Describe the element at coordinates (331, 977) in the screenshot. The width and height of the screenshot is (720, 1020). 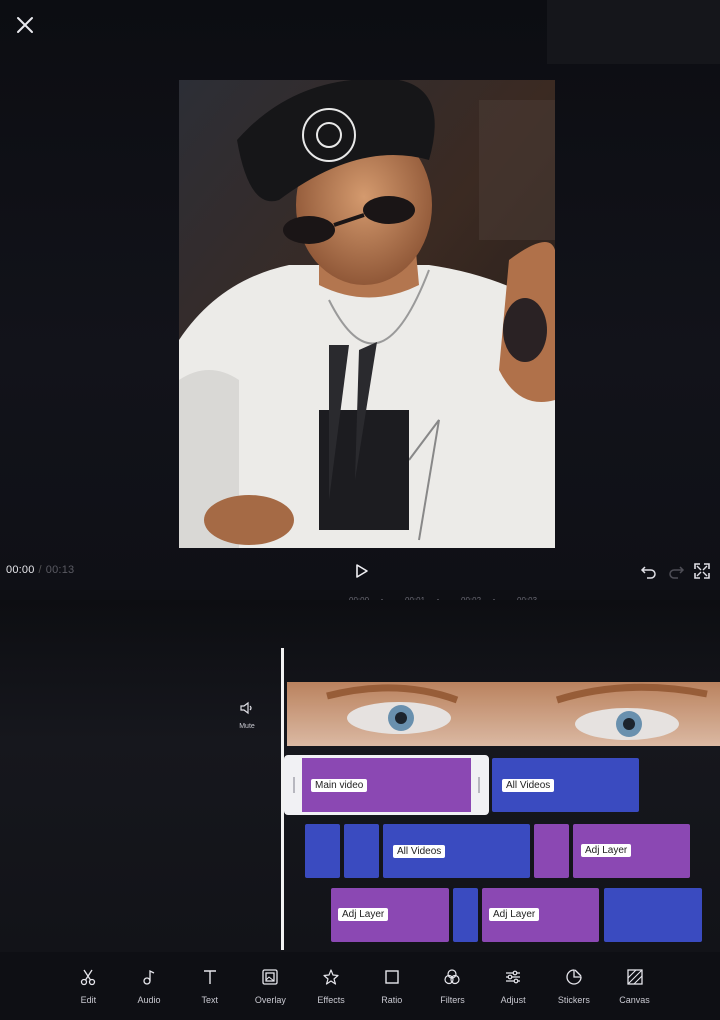
I see `effects-star-icon` at that location.